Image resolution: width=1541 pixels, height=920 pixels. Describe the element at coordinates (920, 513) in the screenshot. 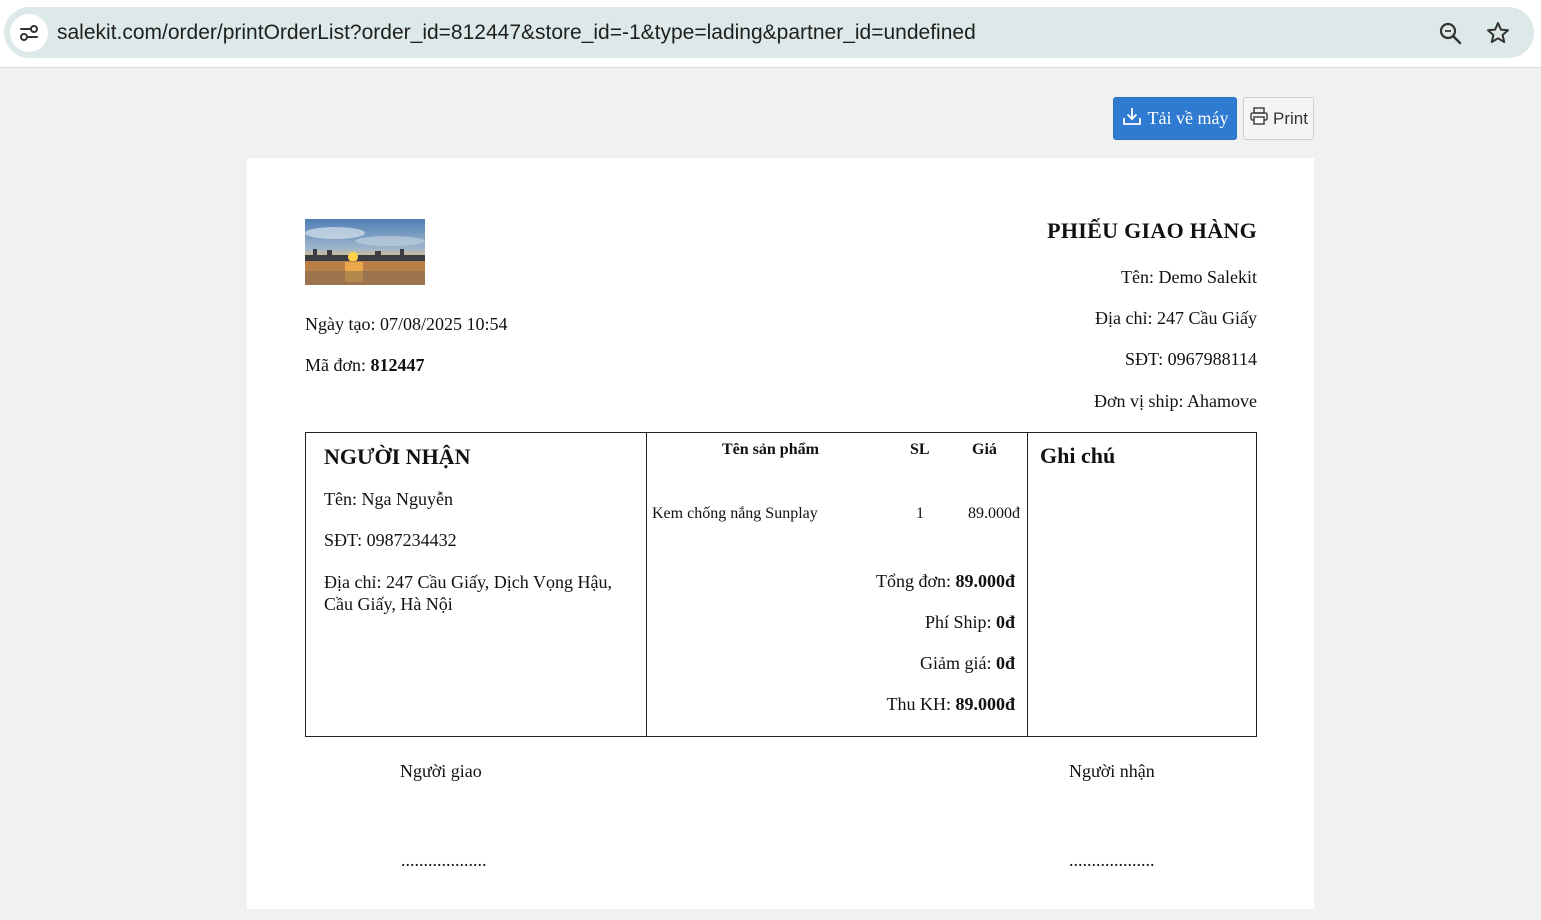

I see `product-qty: 1` at that location.